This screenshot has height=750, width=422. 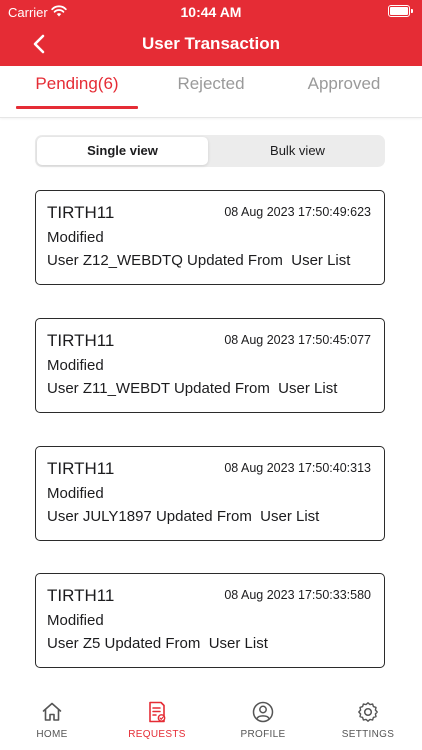 I want to click on tab-pending: Pending(6), so click(x=77, y=90).